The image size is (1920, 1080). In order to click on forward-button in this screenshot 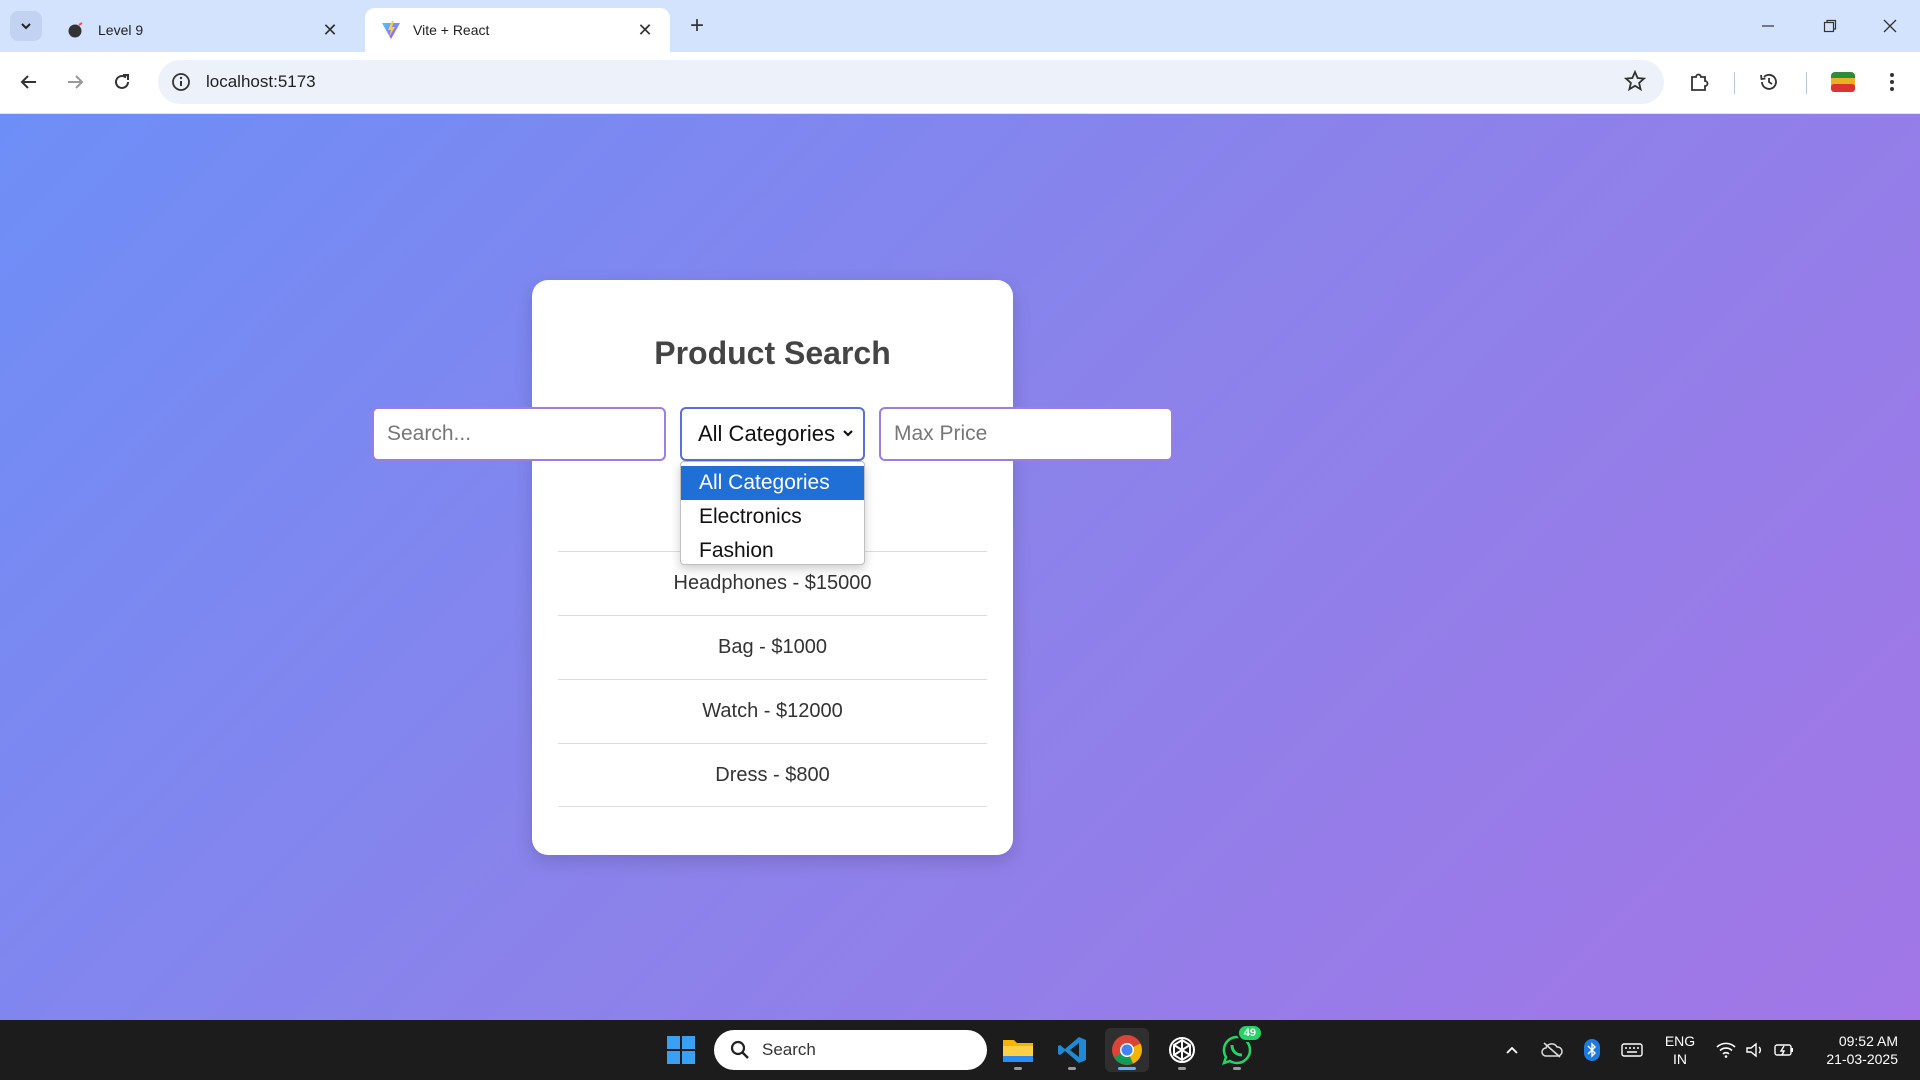, I will do `click(75, 82)`.